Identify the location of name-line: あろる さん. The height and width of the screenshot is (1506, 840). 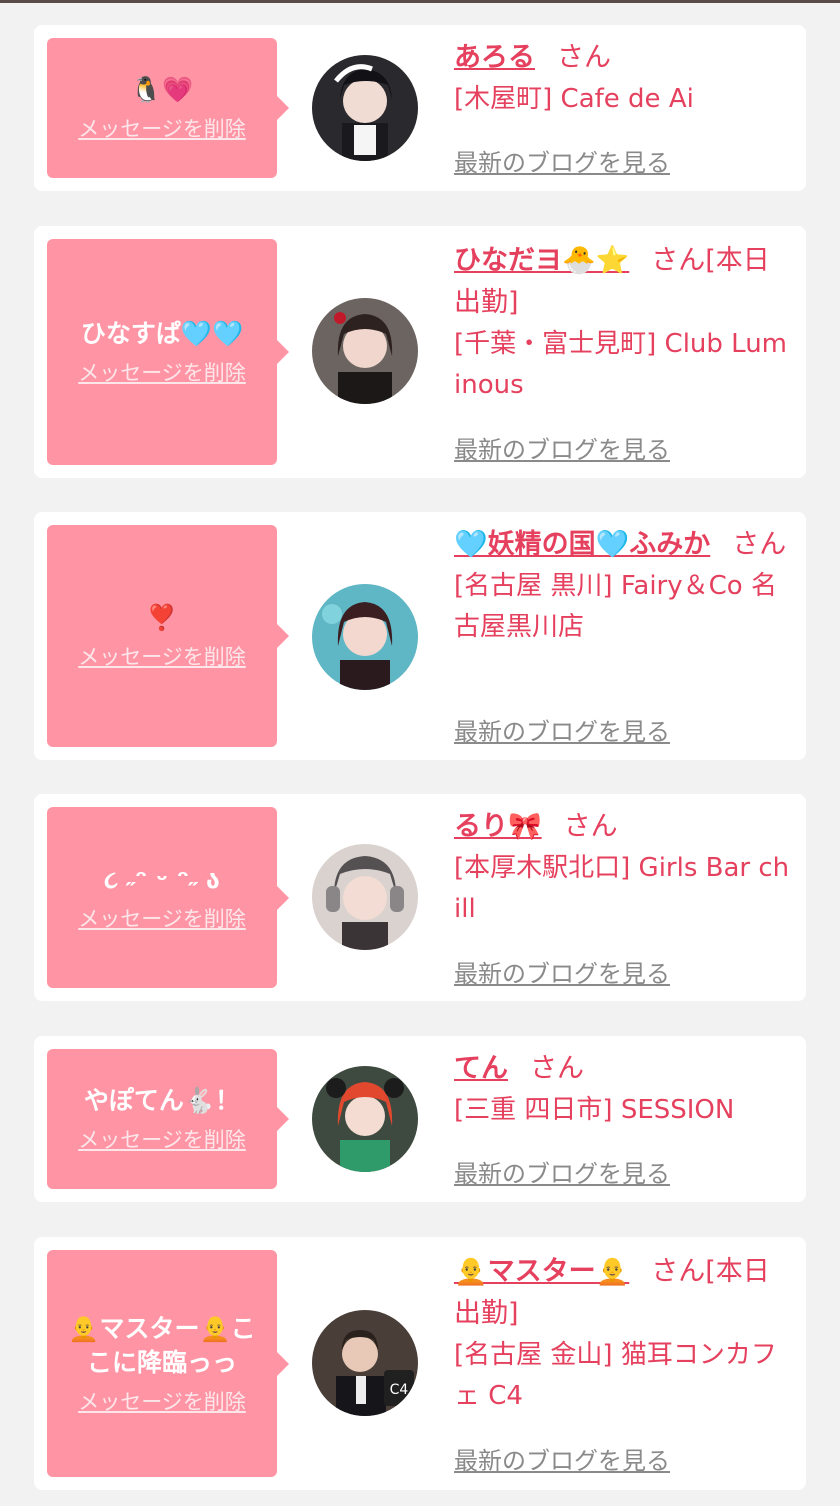
(624, 58).